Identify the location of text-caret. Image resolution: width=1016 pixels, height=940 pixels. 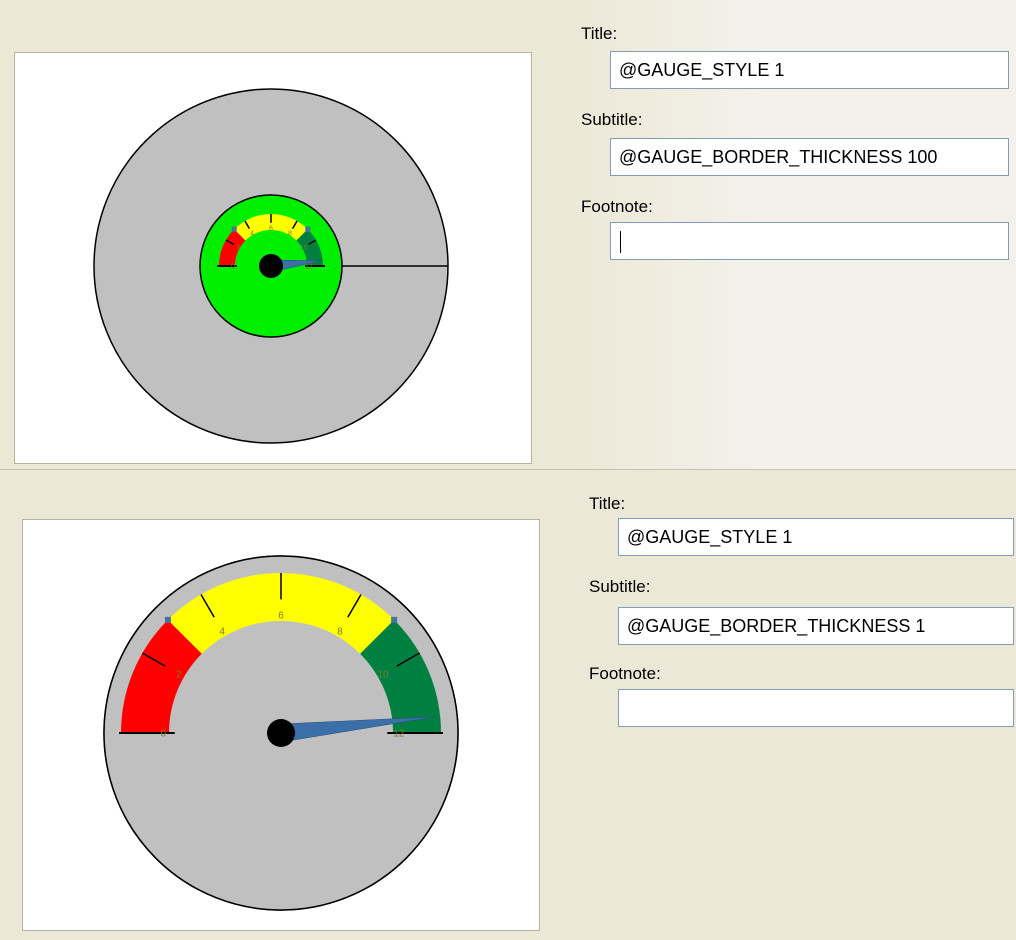
(620, 242).